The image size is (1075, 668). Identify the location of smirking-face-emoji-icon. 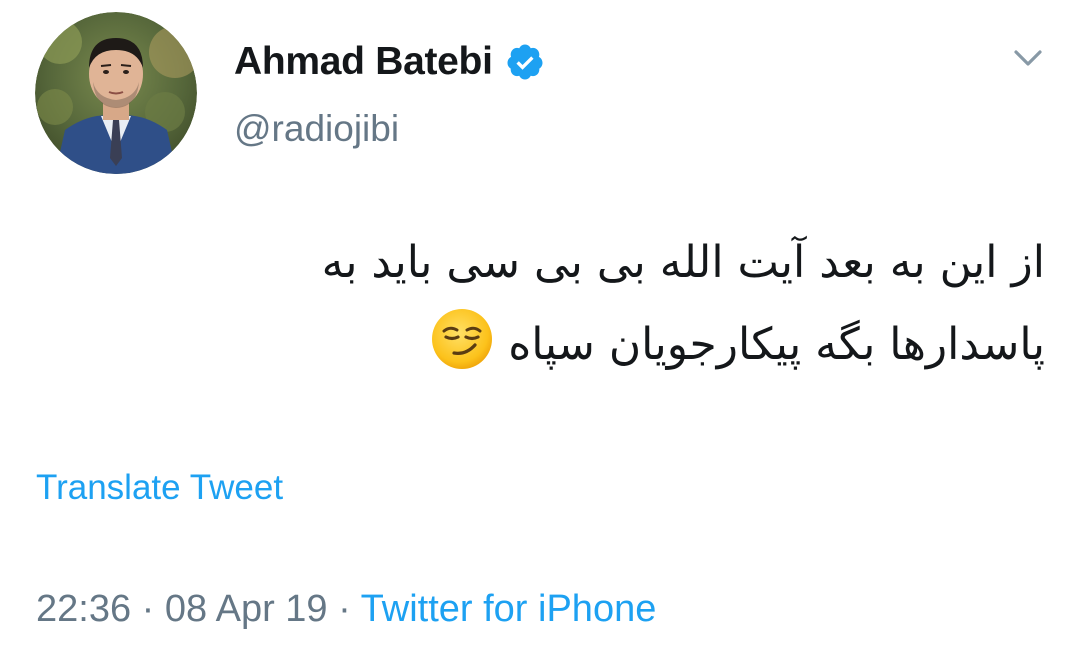
(462, 339).